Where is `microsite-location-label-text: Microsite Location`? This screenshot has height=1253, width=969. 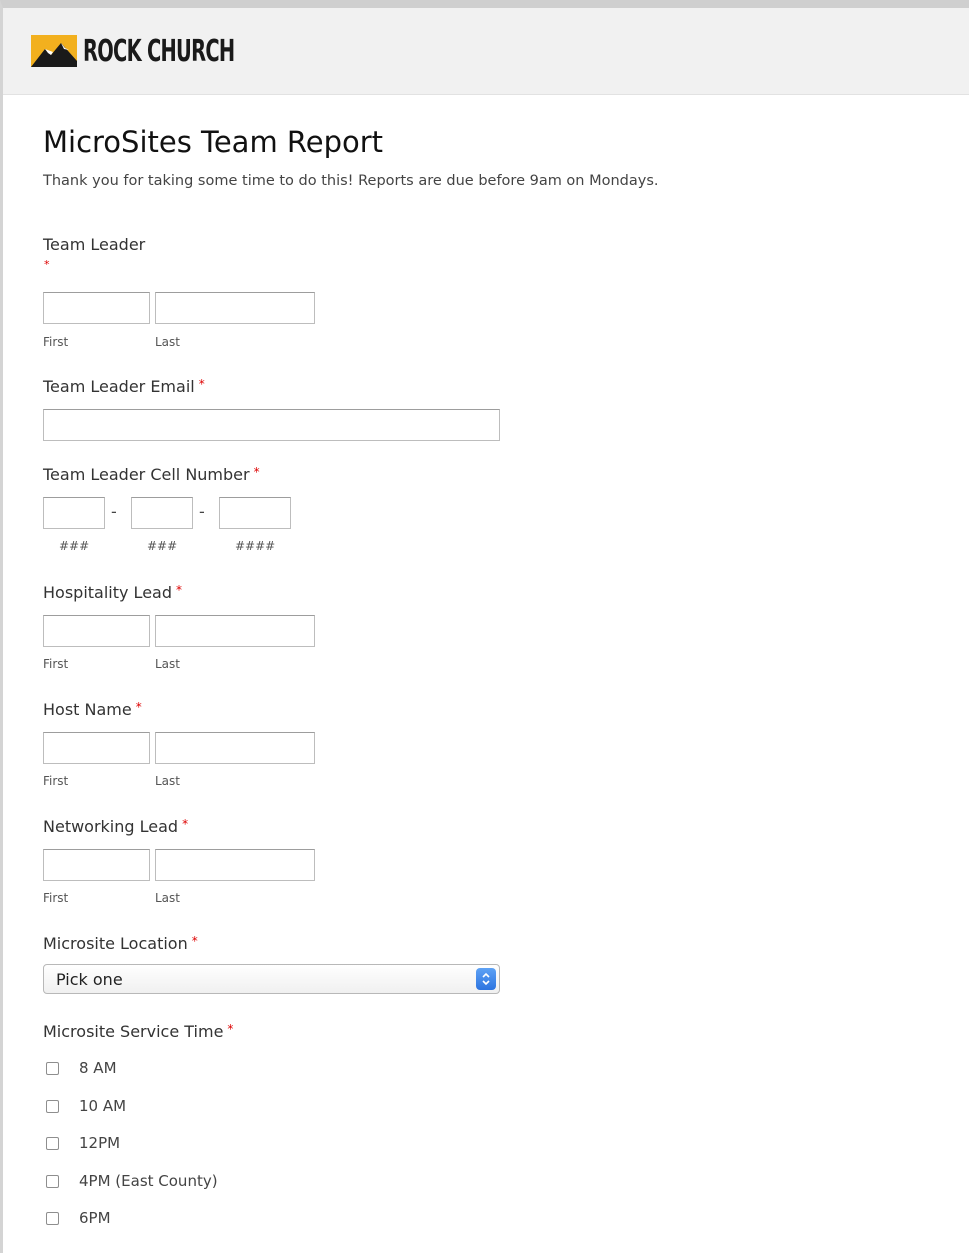
microsite-location-label-text: Microsite Location is located at coordinates (115, 943).